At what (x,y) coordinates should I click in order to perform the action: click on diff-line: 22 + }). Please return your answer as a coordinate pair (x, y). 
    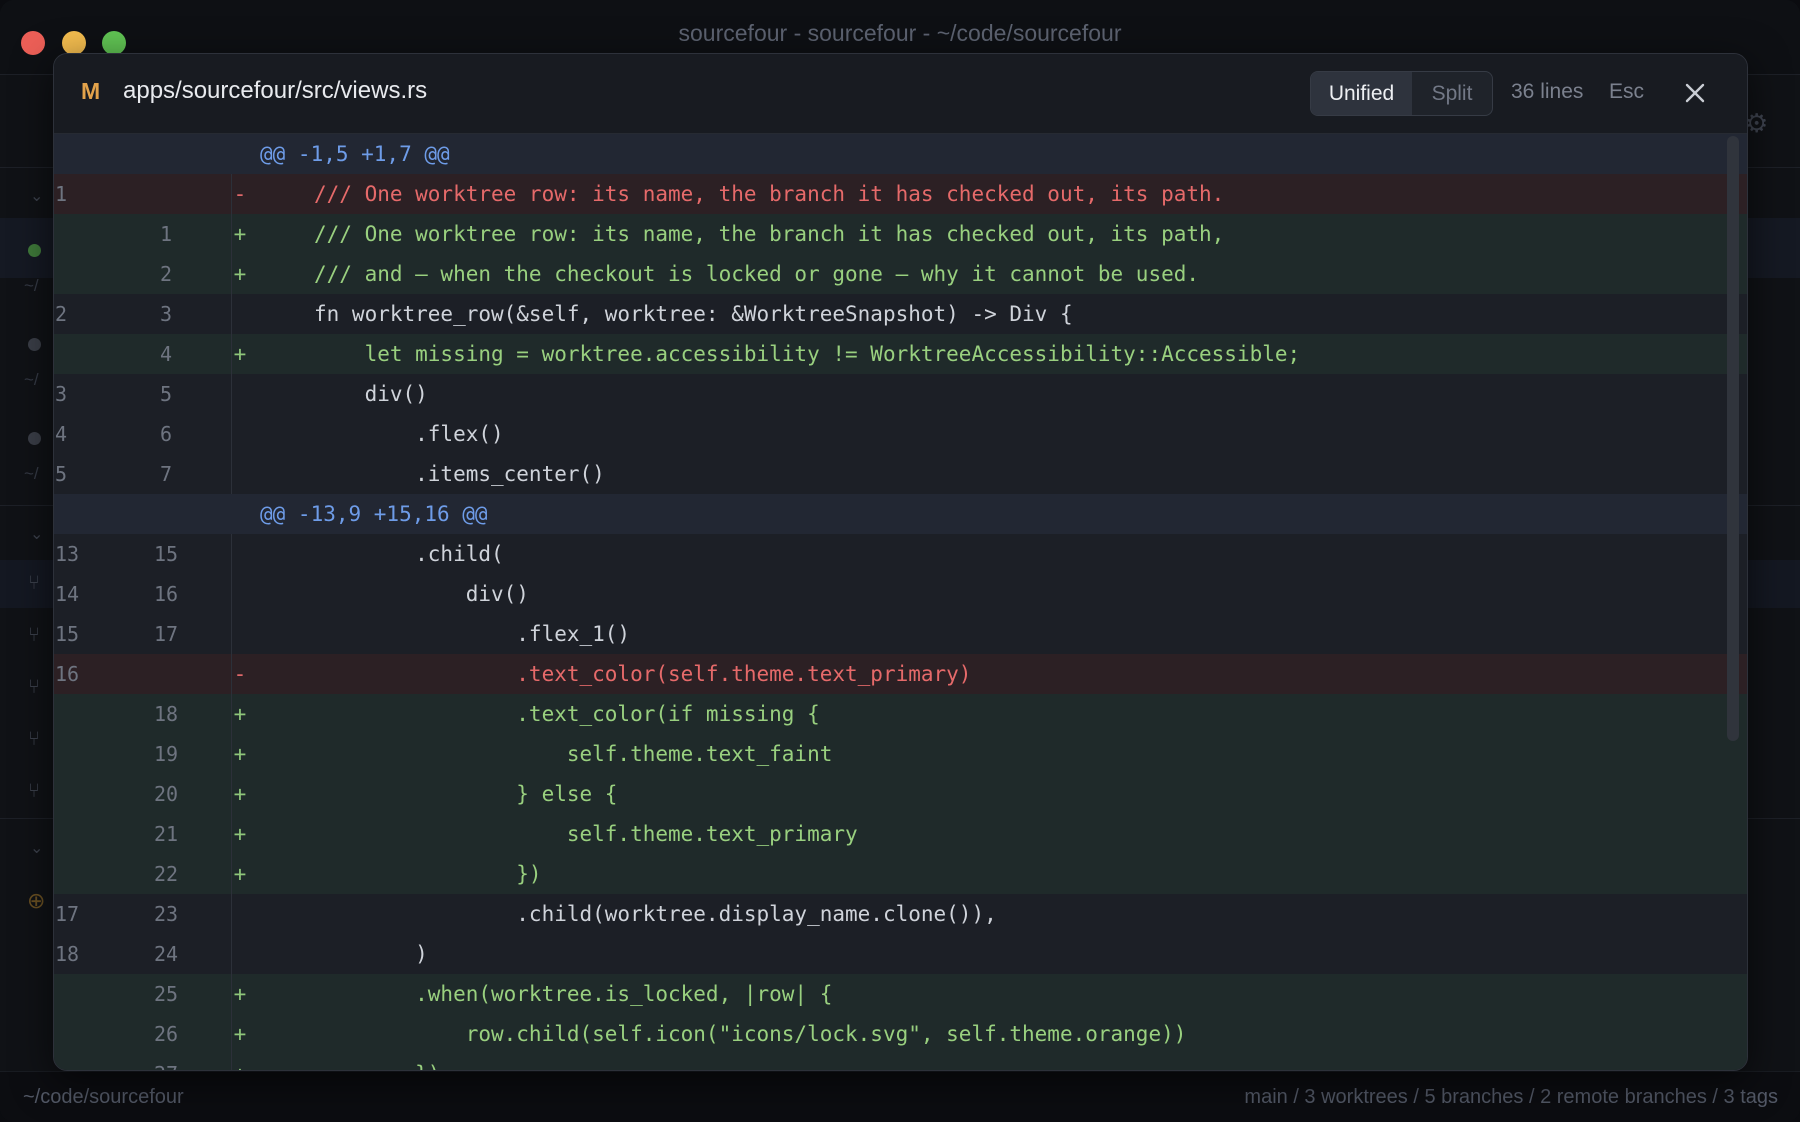
    Looking at the image, I should click on (900, 874).